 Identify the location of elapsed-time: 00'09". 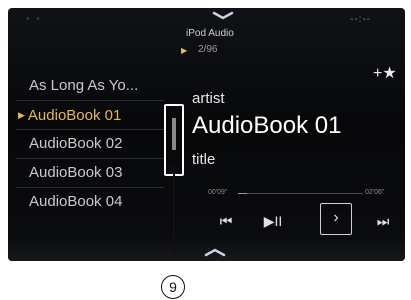
(218, 192).